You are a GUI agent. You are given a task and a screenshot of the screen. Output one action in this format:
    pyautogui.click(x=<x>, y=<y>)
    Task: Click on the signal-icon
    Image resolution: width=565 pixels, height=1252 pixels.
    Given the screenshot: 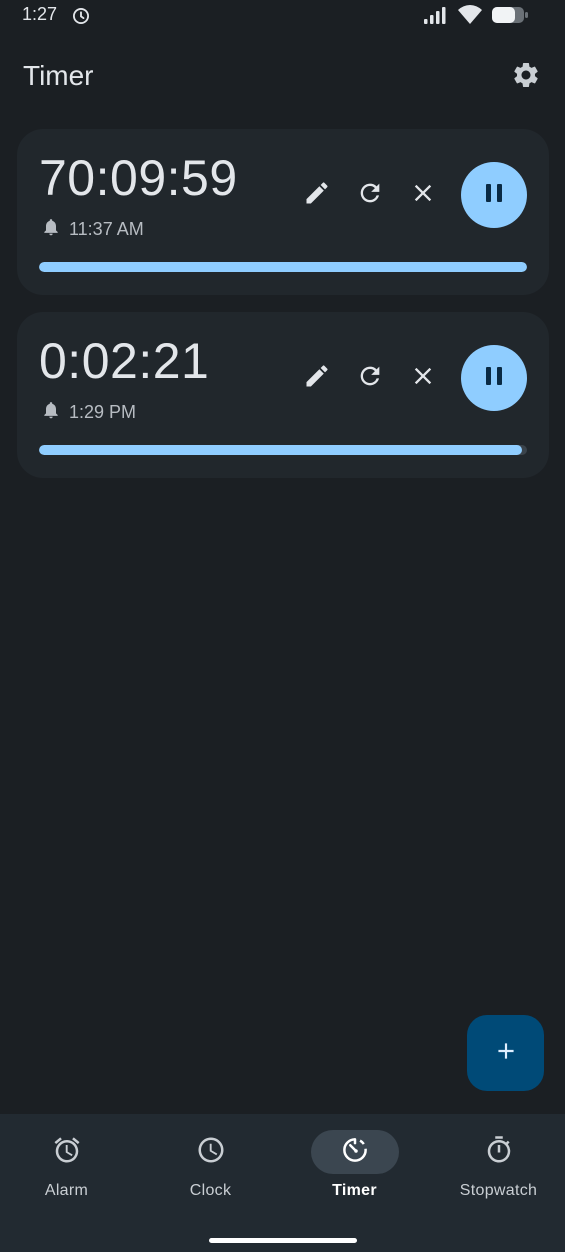 What is the action you would take?
    pyautogui.click(x=436, y=17)
    